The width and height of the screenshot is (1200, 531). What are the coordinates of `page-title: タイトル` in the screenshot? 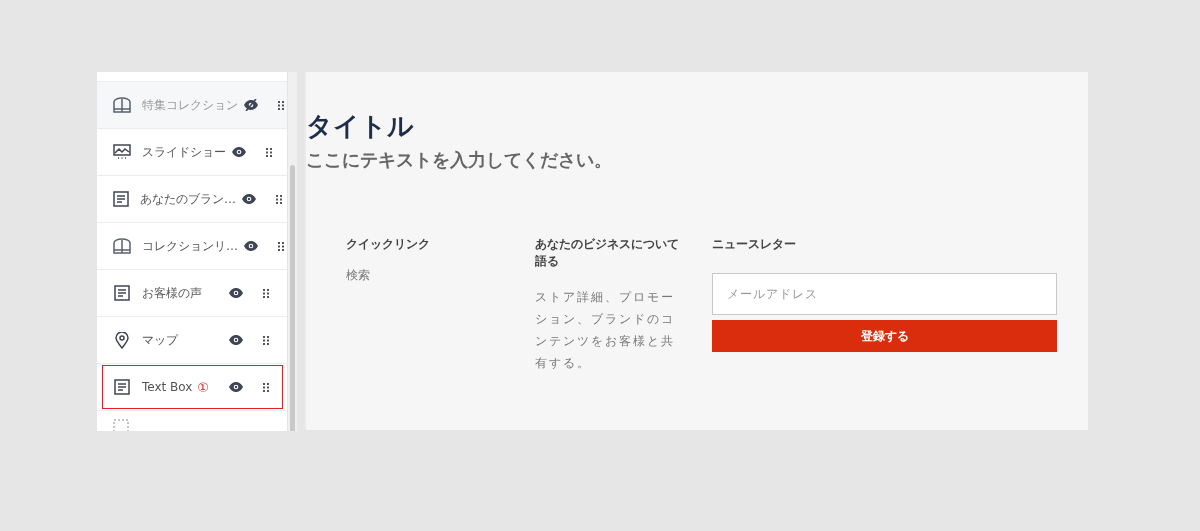 It's located at (360, 126).